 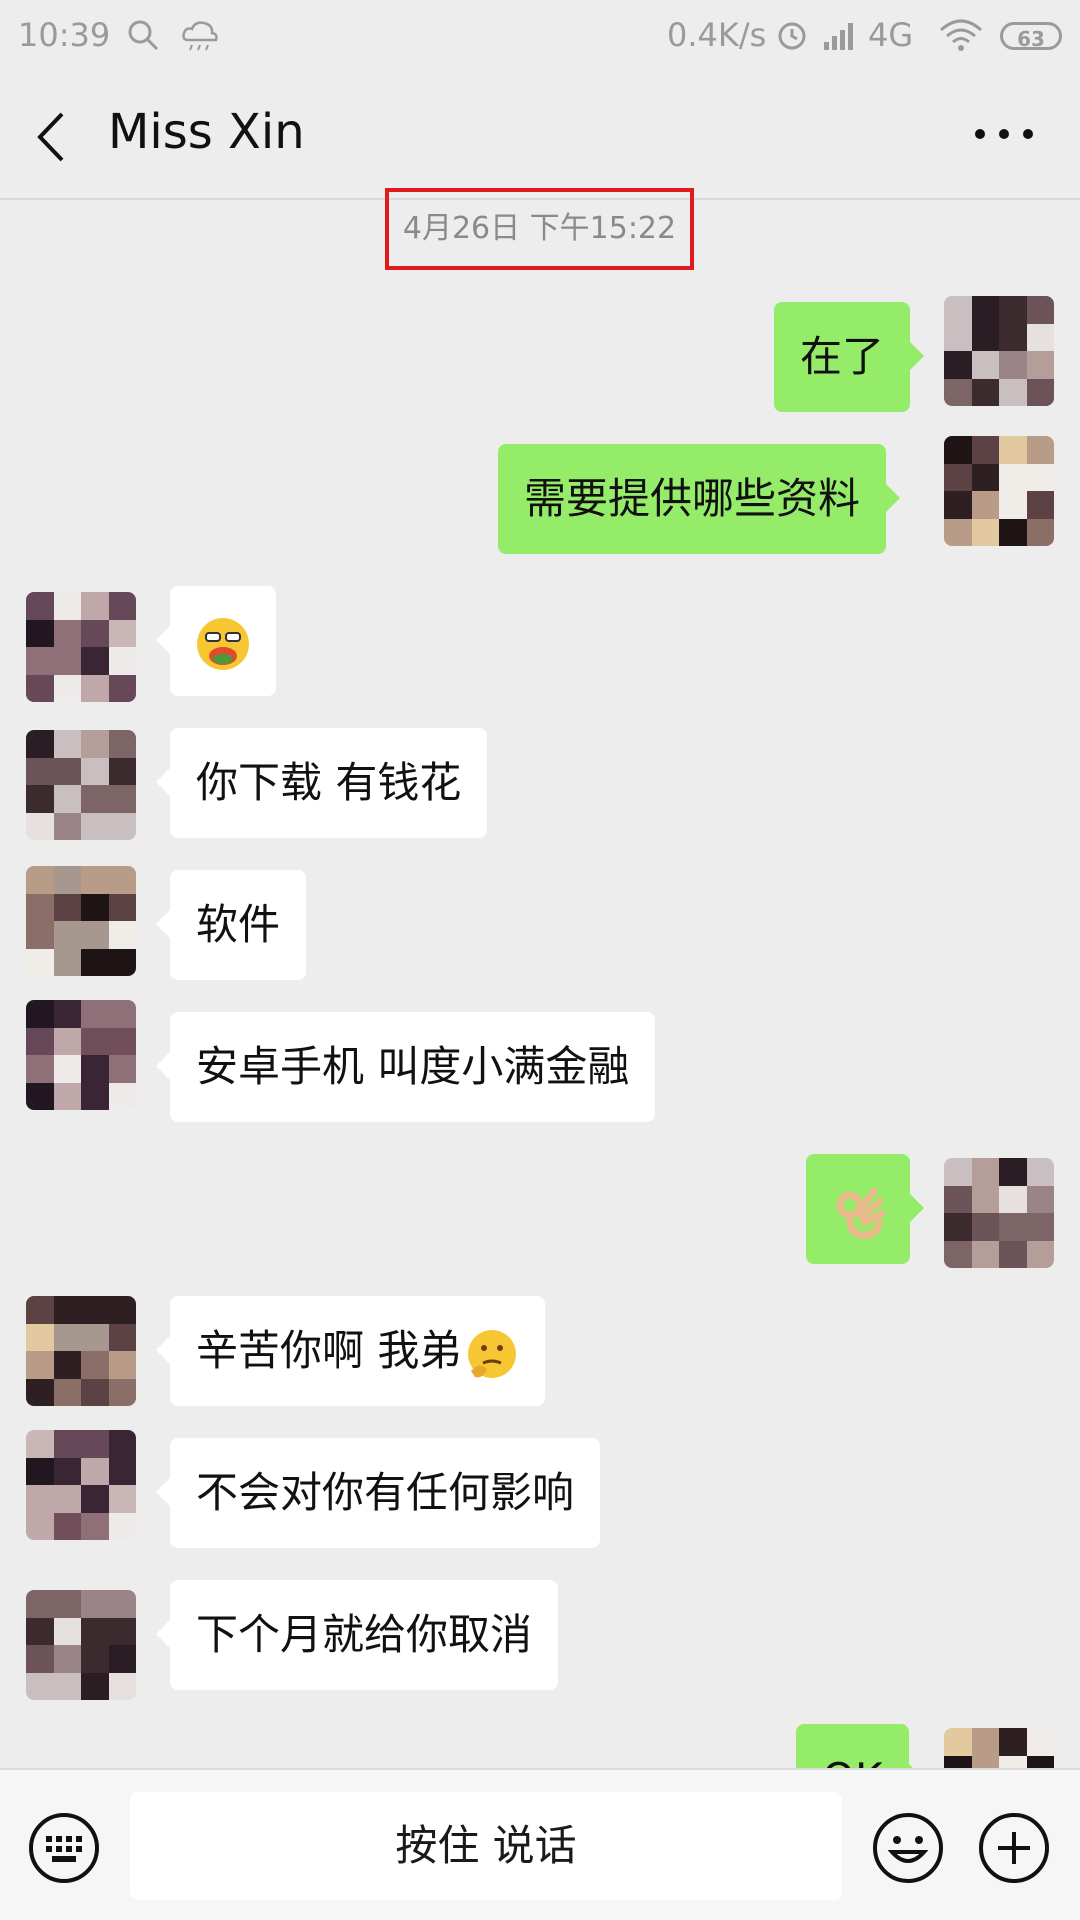 What do you see at coordinates (206, 132) in the screenshot?
I see `chat-title: Miss Xin` at bounding box center [206, 132].